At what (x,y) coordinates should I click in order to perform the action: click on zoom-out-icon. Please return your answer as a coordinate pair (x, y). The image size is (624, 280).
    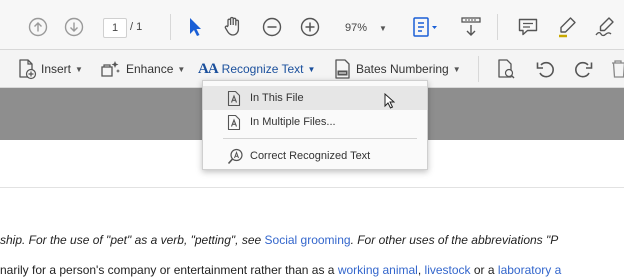
    Looking at the image, I should click on (272, 27).